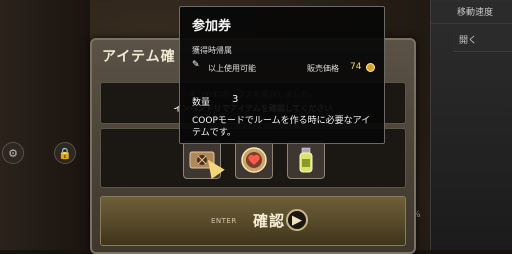 The image size is (512, 254). Describe the element at coordinates (370, 67) in the screenshot. I see `coin-icon` at that location.